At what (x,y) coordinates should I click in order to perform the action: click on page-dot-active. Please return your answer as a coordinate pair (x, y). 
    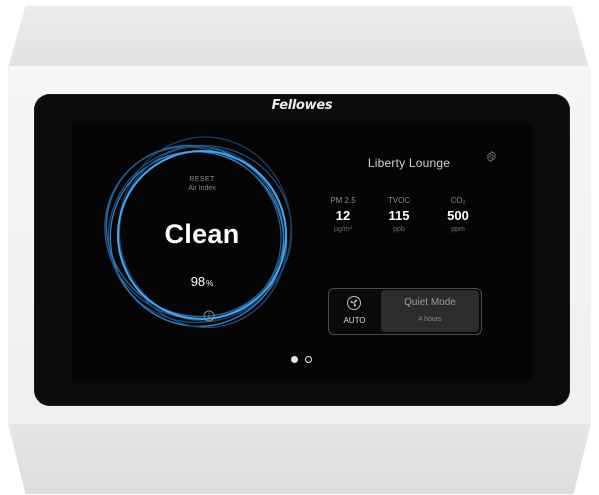
    Looking at the image, I should click on (294, 359).